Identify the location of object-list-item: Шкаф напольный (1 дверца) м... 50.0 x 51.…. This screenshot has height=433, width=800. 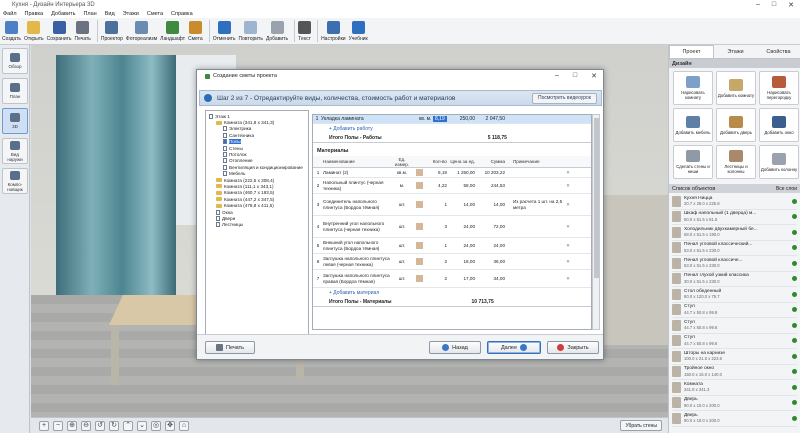
(734, 217).